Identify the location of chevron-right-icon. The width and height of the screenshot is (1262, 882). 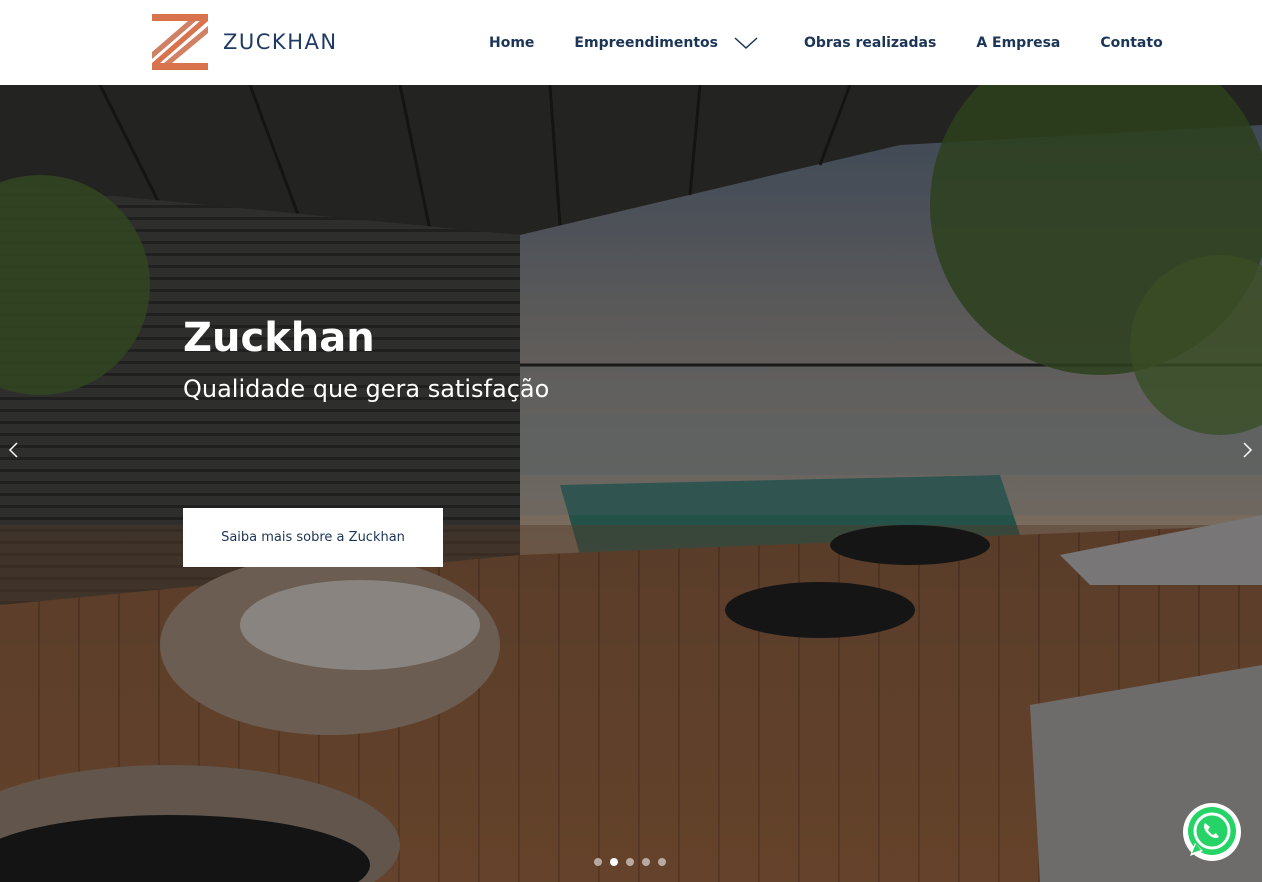
(1248, 450).